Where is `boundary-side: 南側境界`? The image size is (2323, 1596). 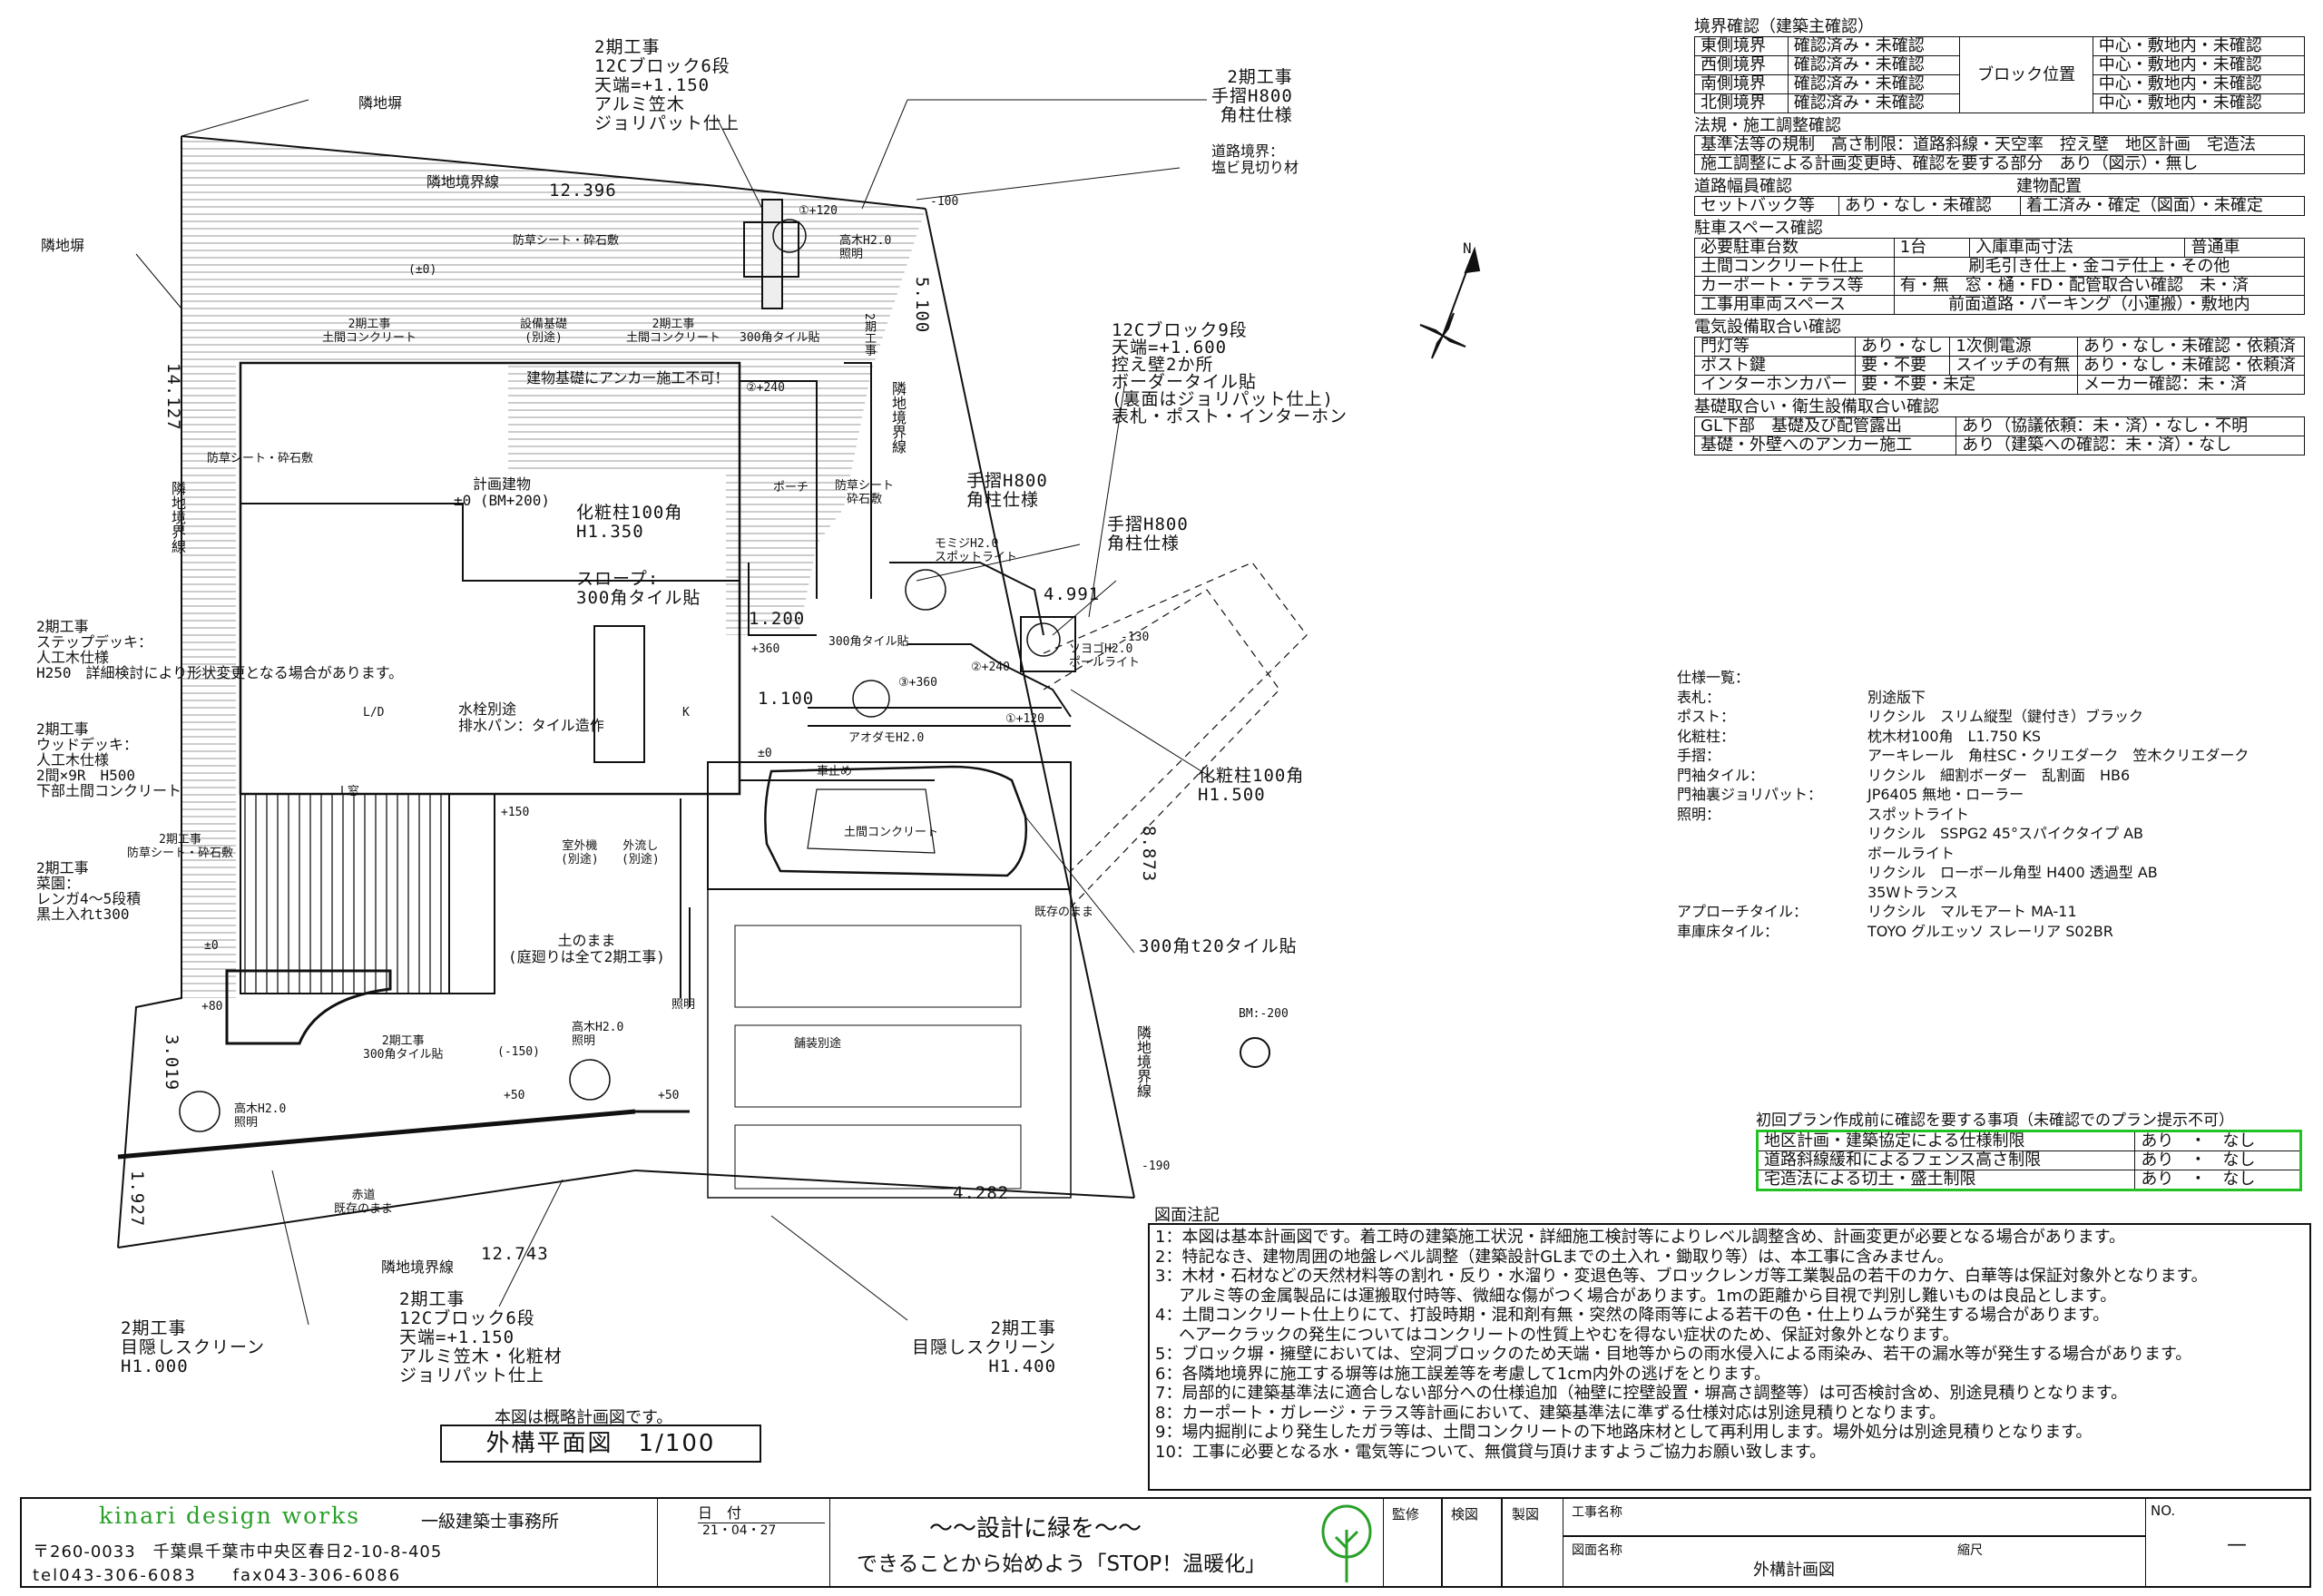
boundary-side: 南側境界 is located at coordinates (1741, 84).